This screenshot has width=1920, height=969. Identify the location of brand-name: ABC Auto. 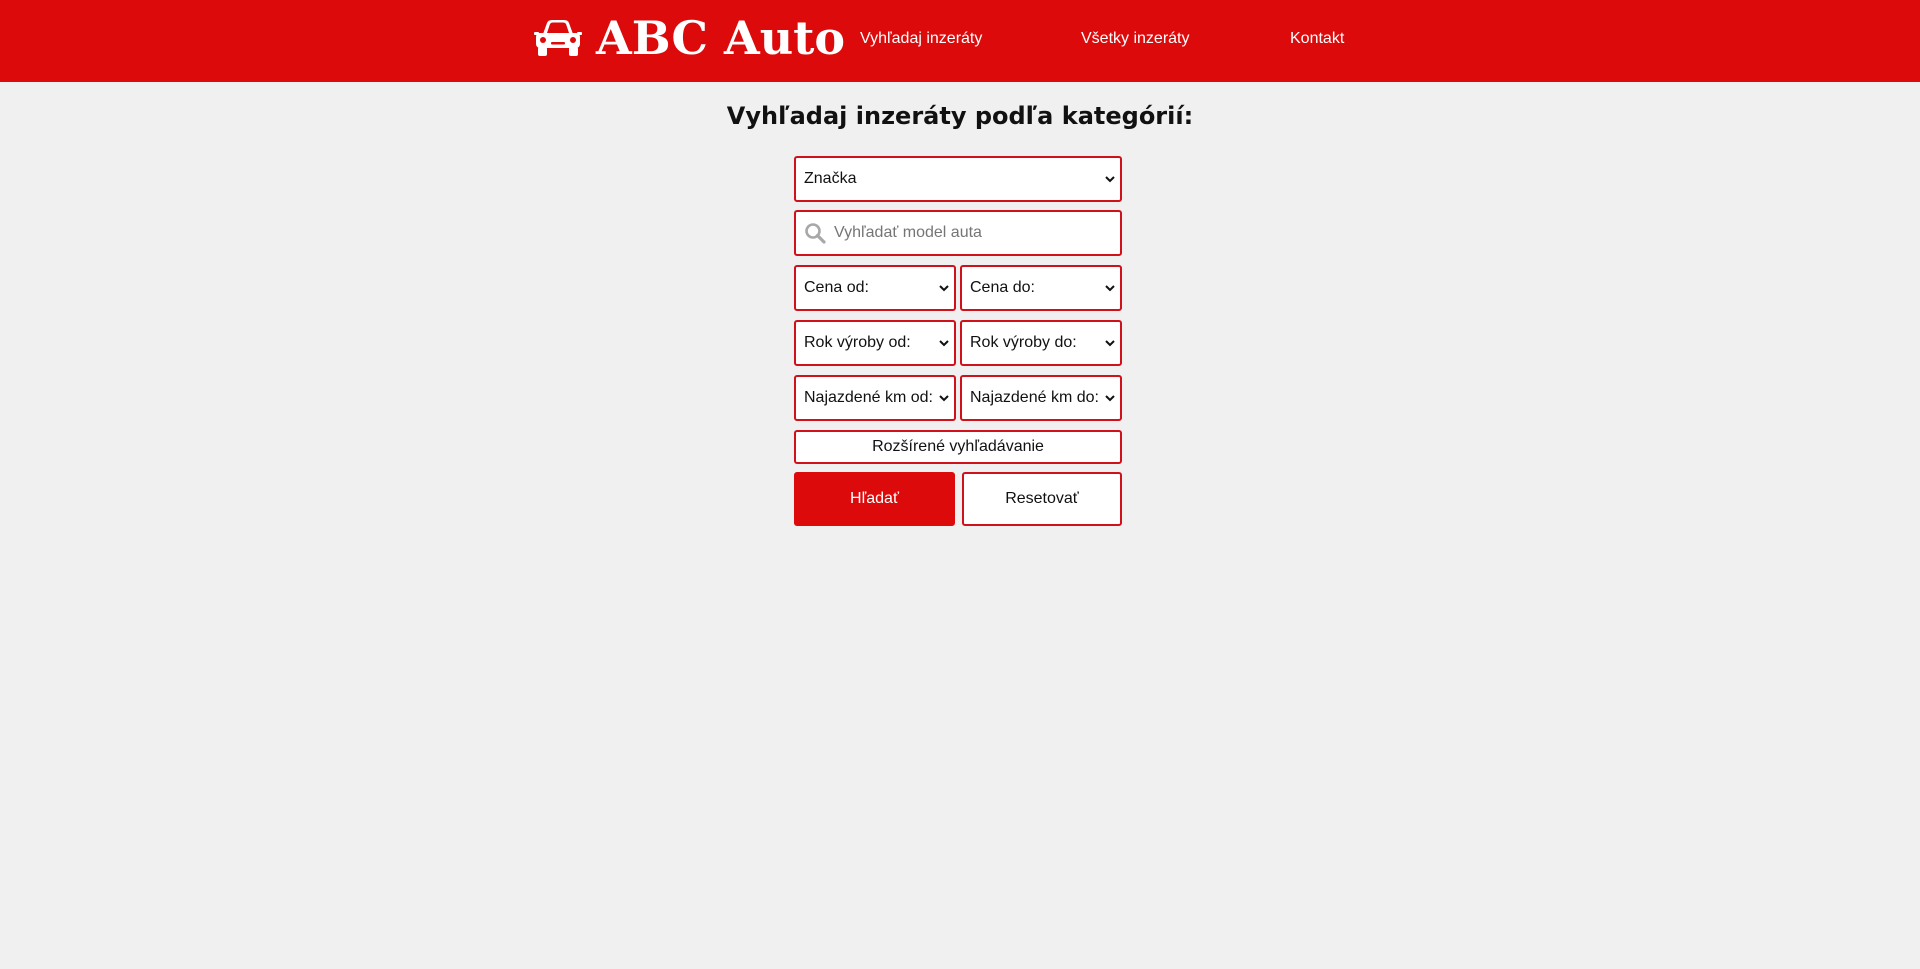
(721, 38).